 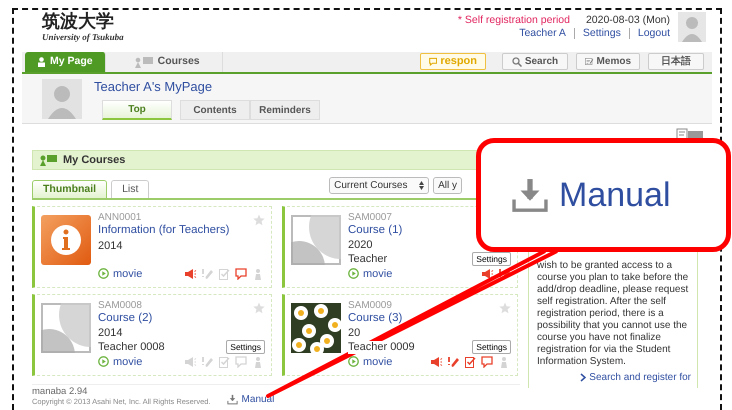 I want to click on chevron-icon, so click(x=583, y=377).